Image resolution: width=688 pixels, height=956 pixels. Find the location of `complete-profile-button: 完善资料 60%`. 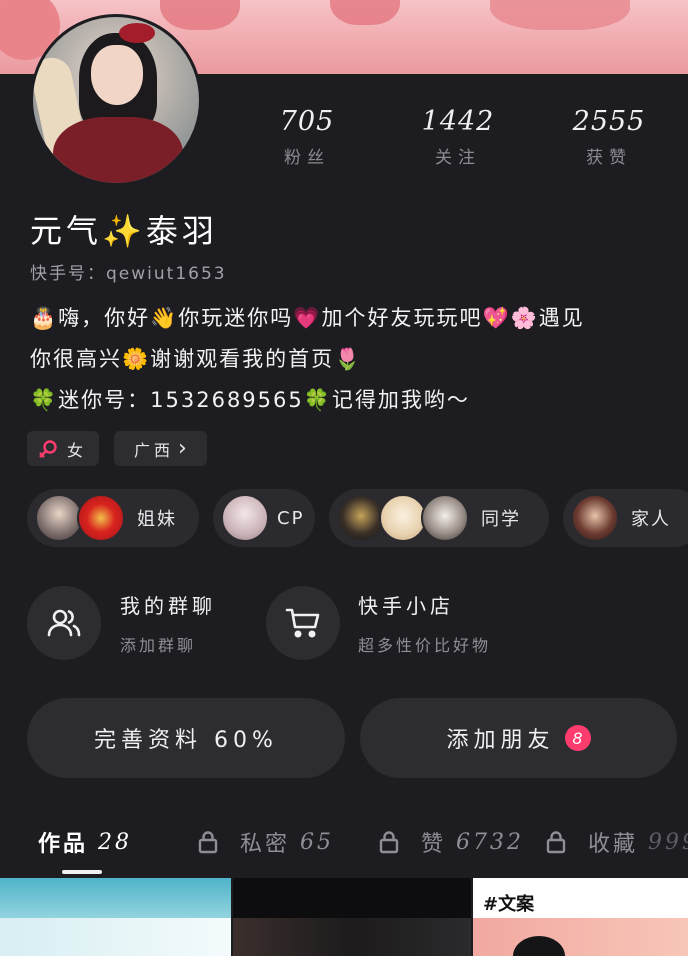

complete-profile-button: 完善资料 60% is located at coordinates (186, 738).